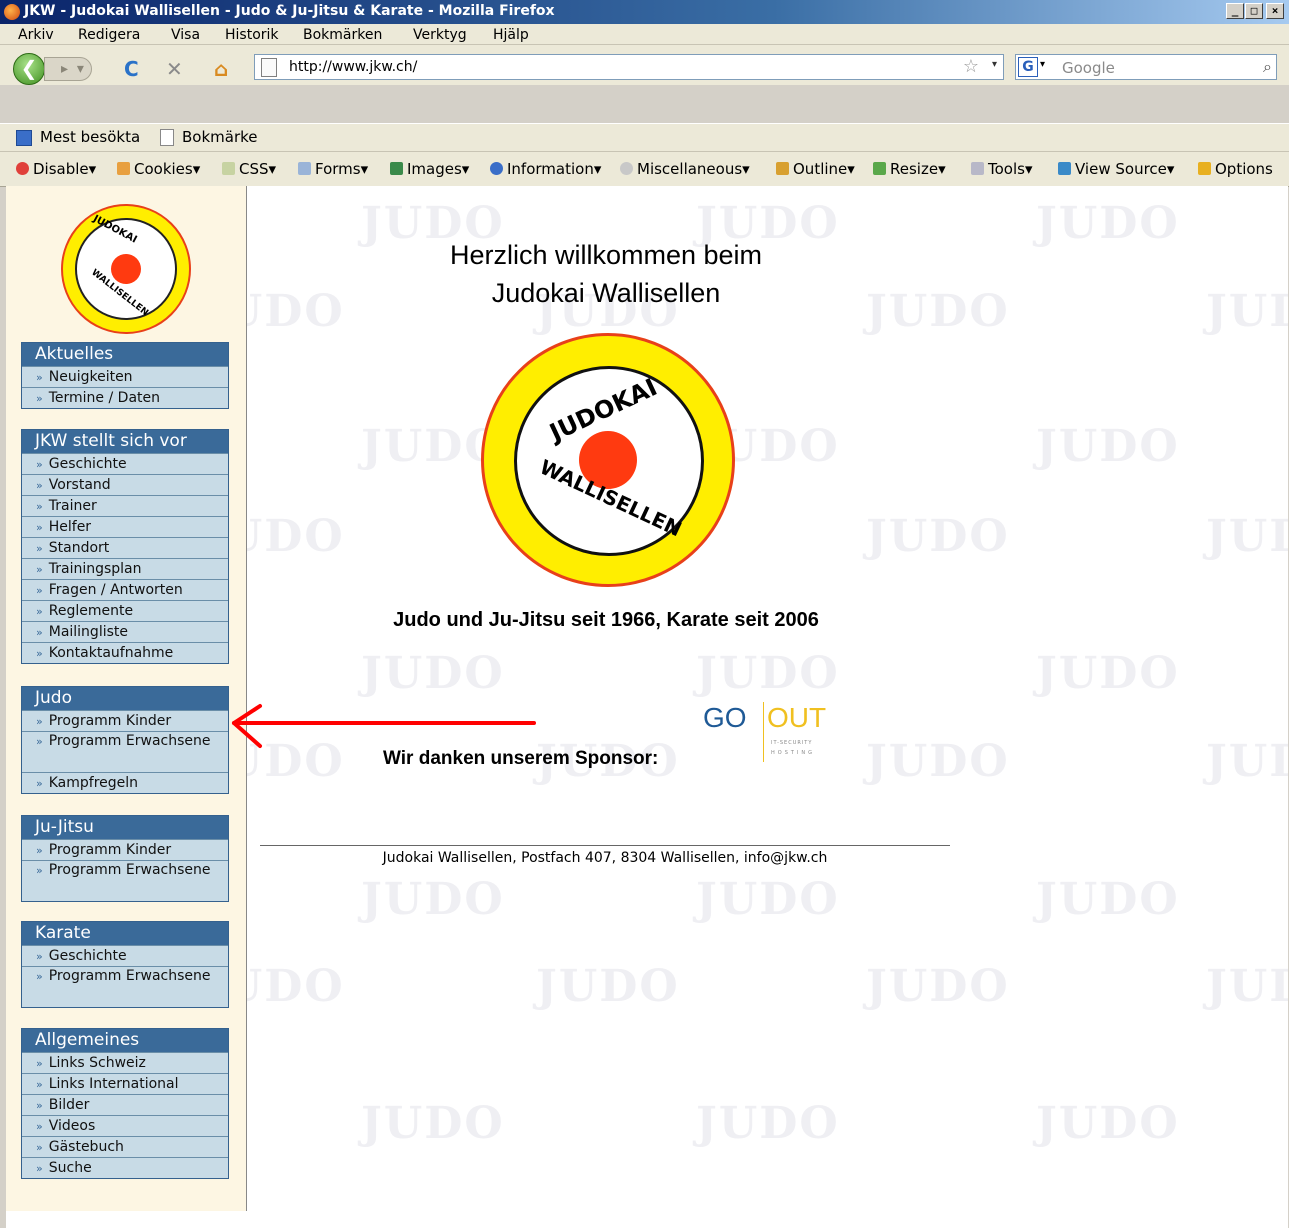 The height and width of the screenshot is (1228, 1289). What do you see at coordinates (342, 35) in the screenshot?
I see `menu-bokmarken: Bokmärken` at bounding box center [342, 35].